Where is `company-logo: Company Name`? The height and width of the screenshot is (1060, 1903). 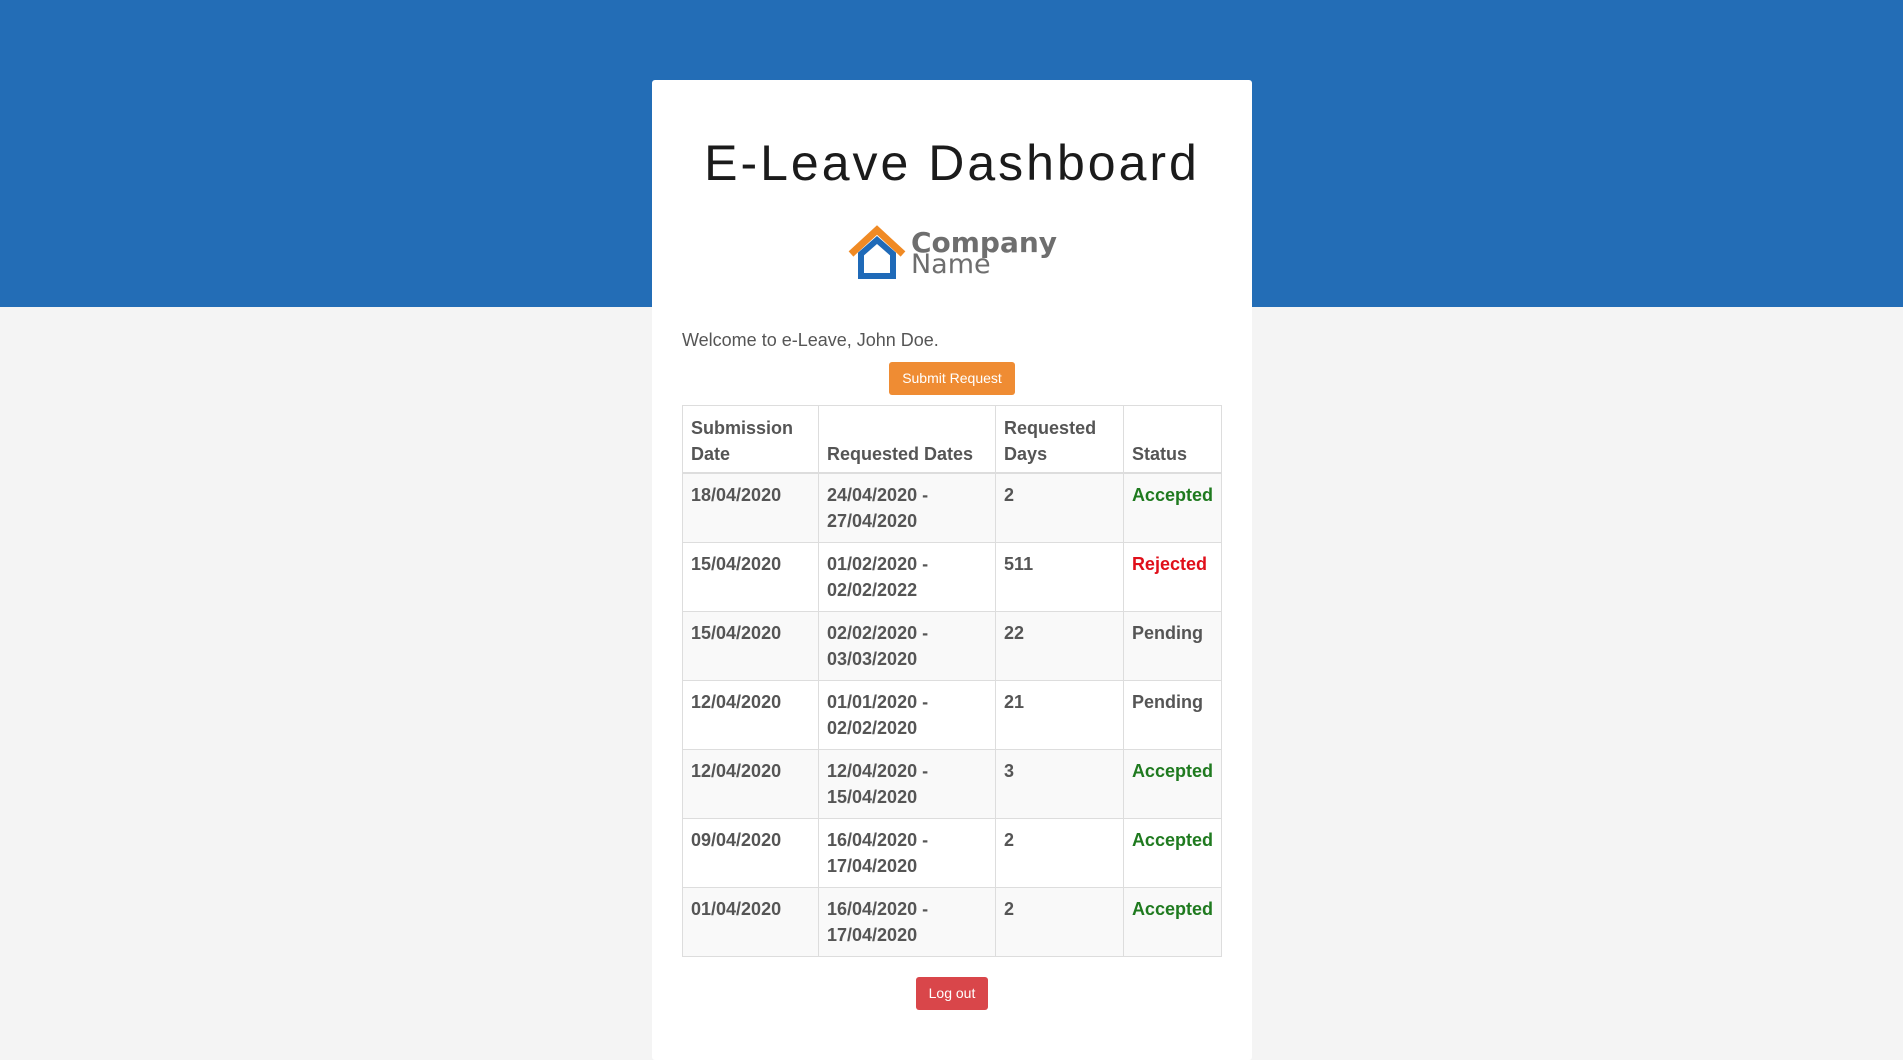 company-logo: Company Name is located at coordinates (952, 253).